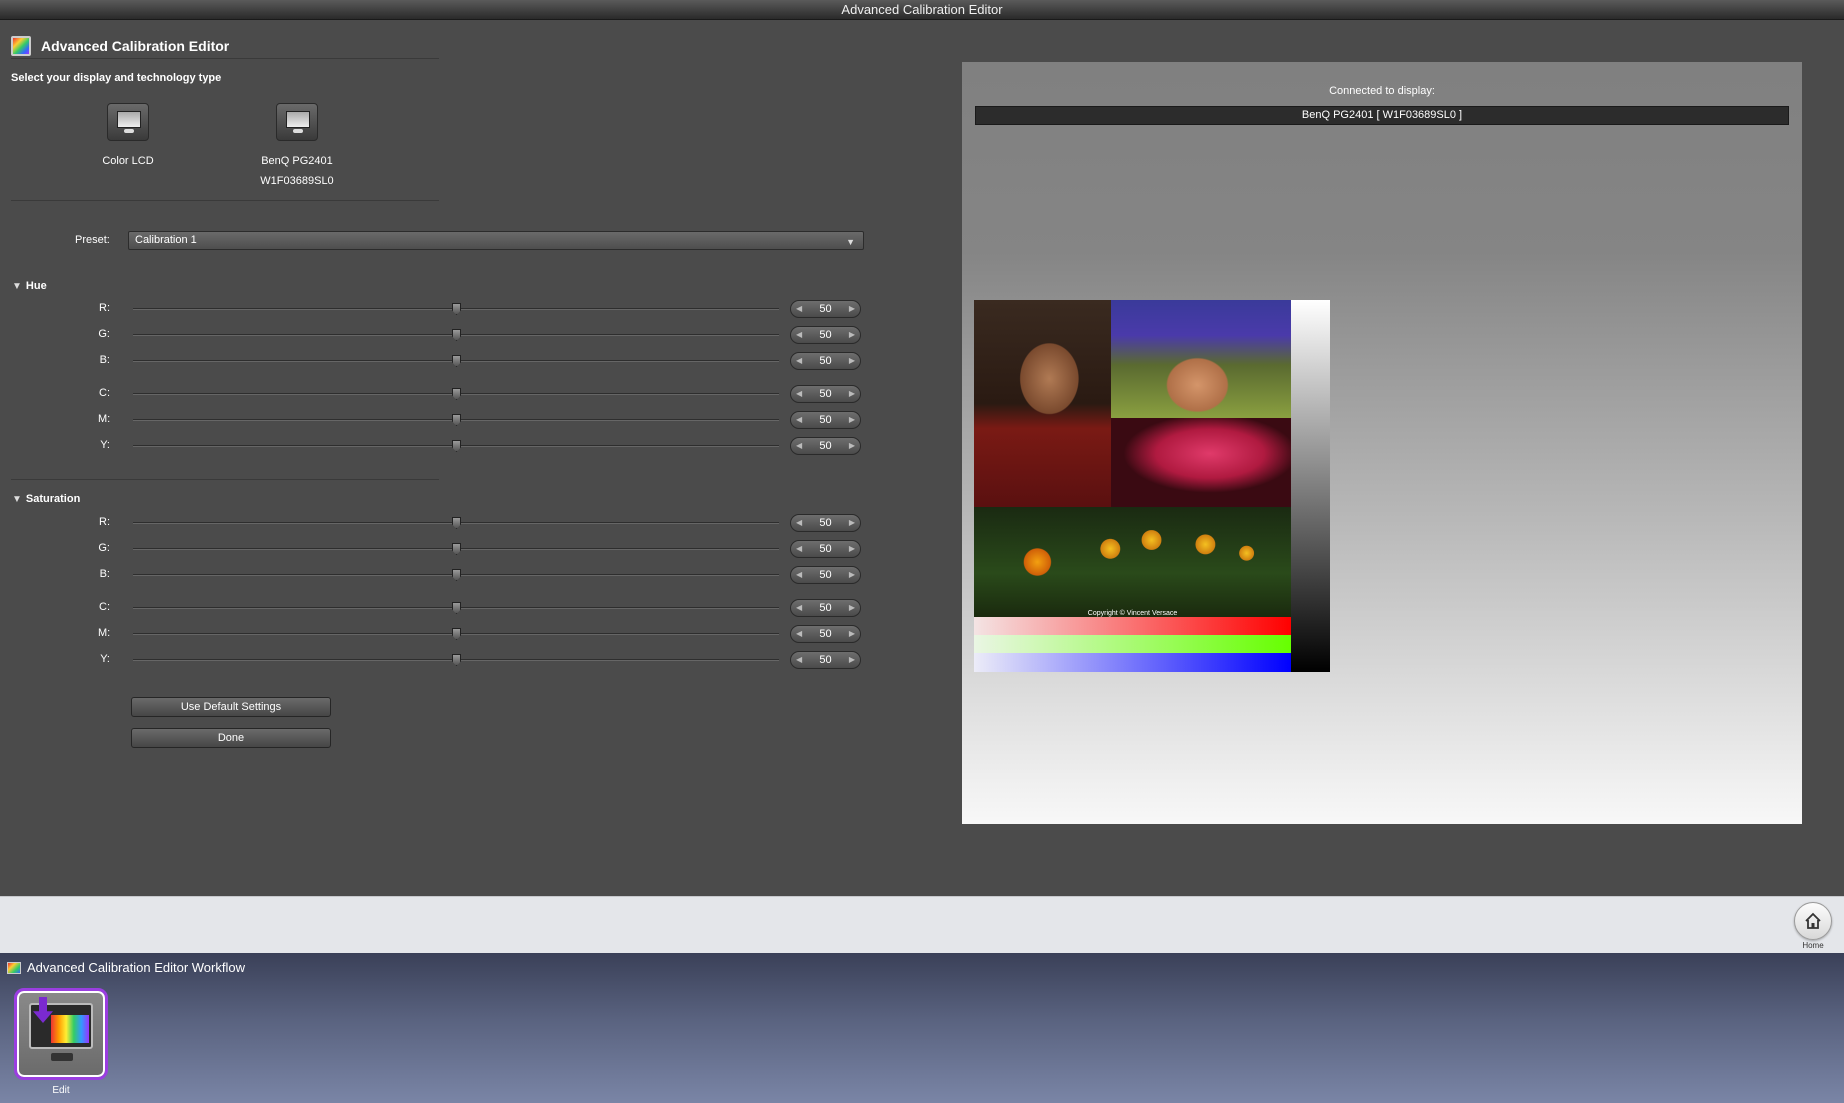 This screenshot has width=1844, height=1103. I want to click on use-default-settings-button: Use Default Settings, so click(231, 707).